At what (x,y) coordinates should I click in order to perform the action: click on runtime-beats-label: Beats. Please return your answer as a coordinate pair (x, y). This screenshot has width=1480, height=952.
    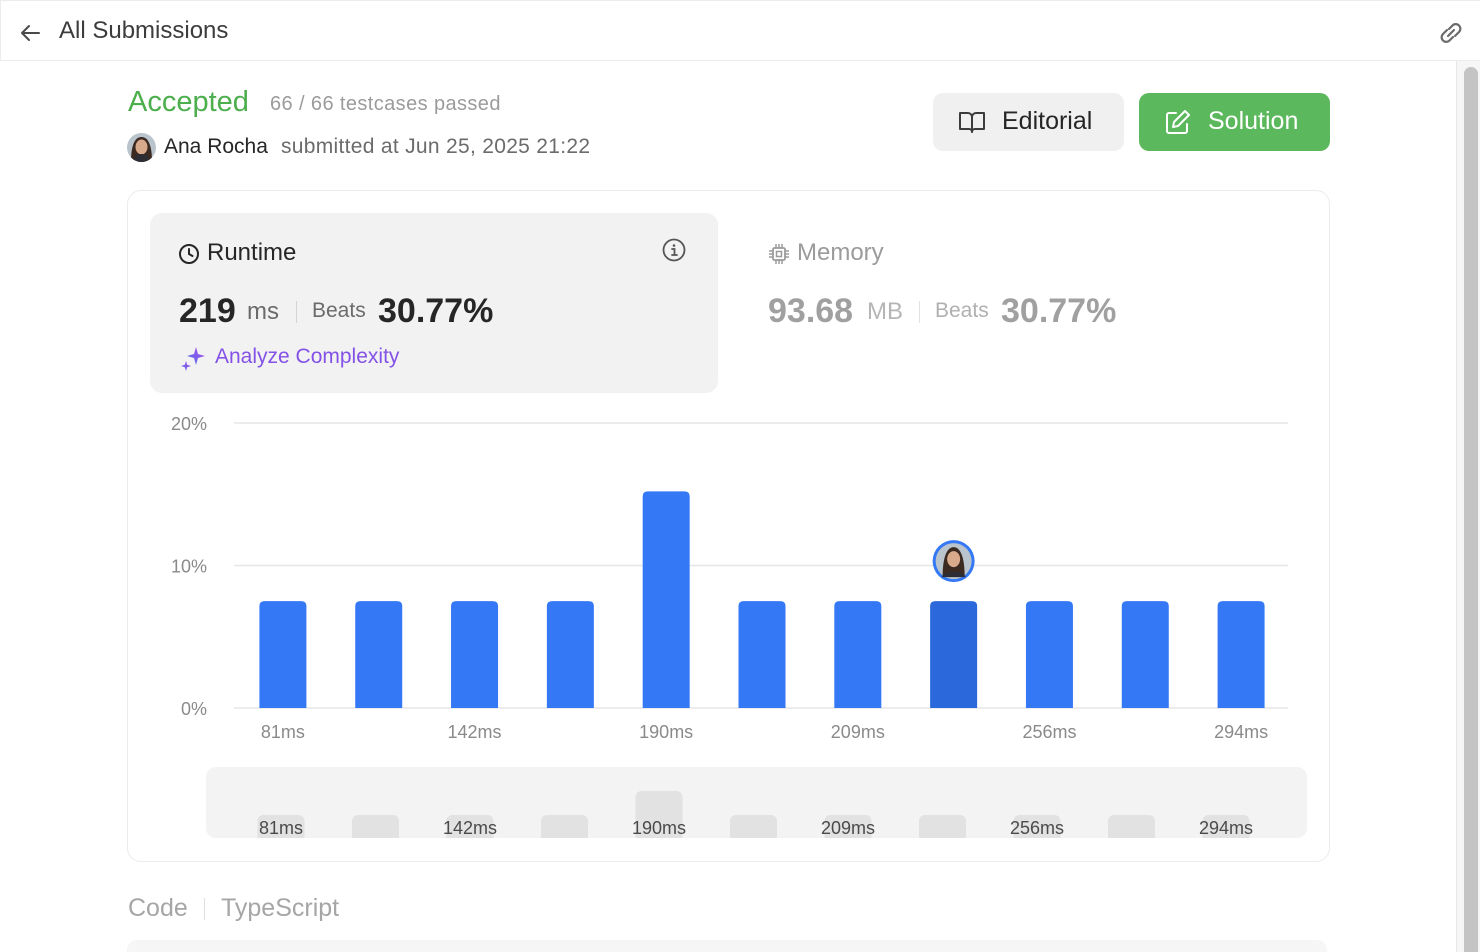
    Looking at the image, I should click on (339, 310).